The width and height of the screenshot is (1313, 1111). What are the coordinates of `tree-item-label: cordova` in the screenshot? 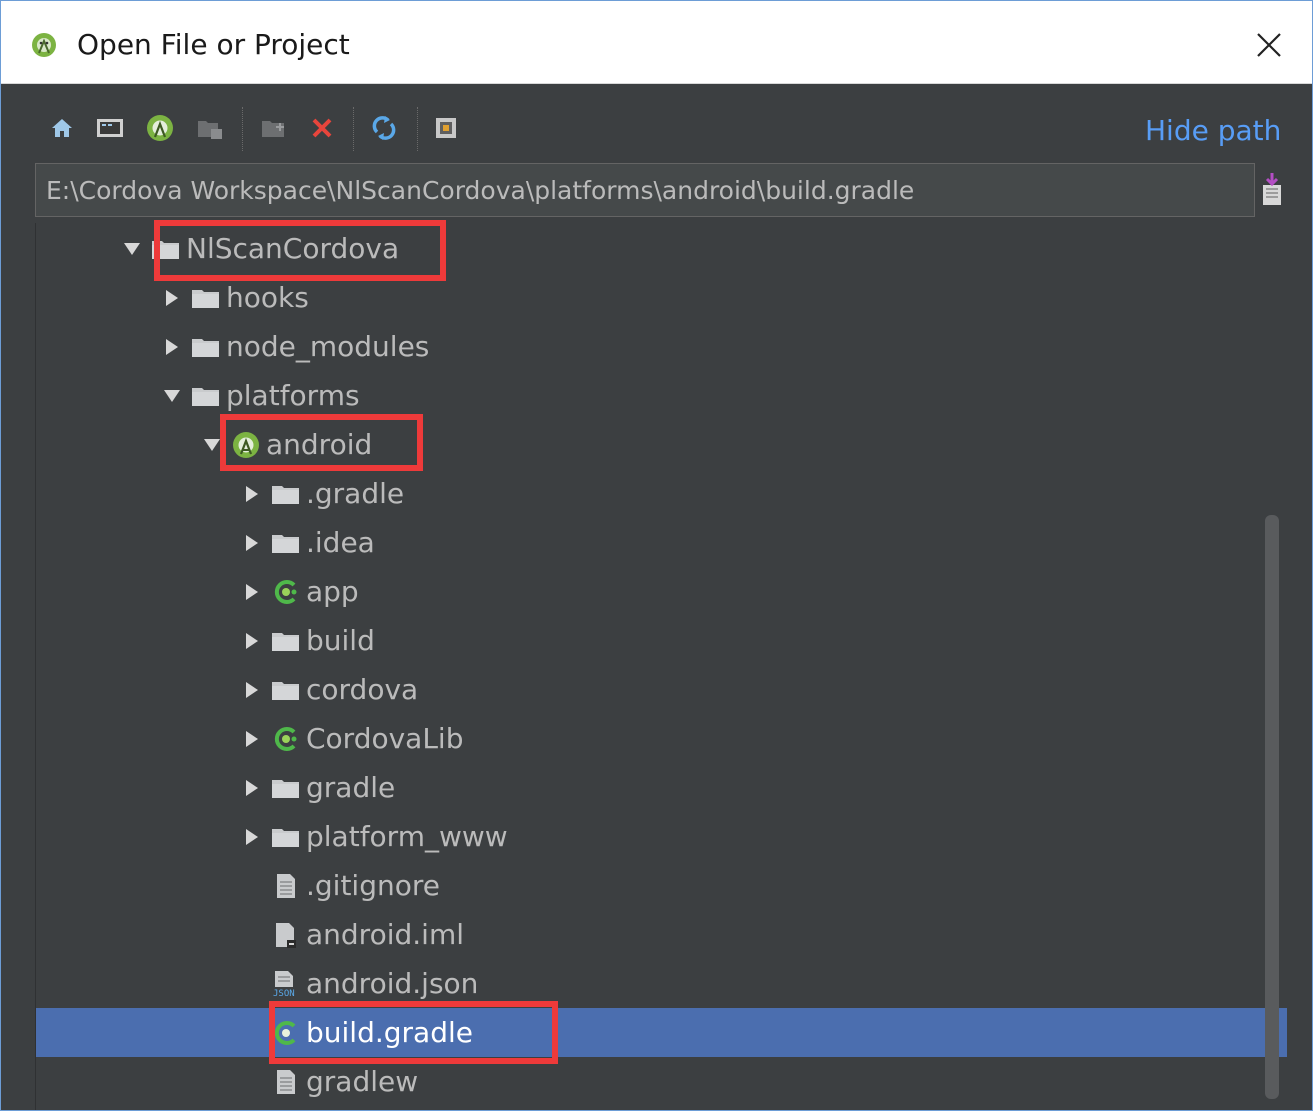 It's located at (362, 689).